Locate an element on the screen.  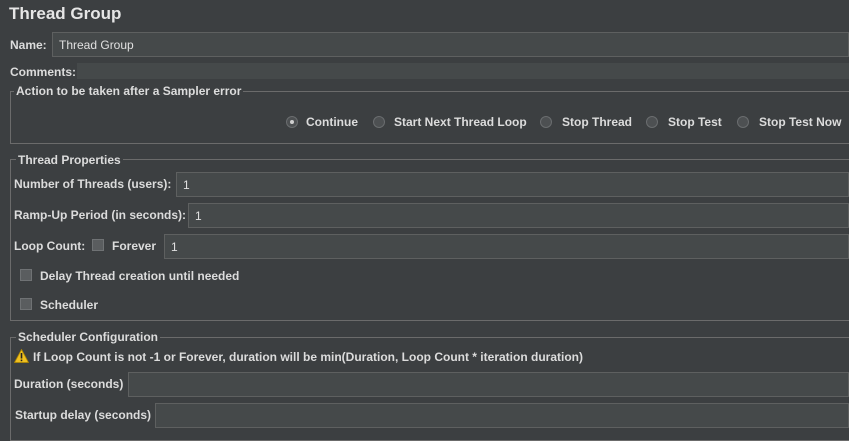
forever-label: Forever is located at coordinates (134, 246).